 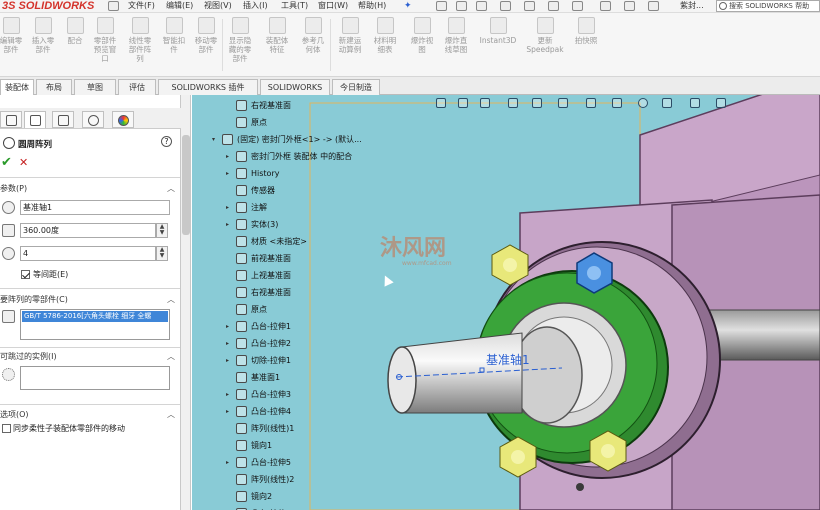 What do you see at coordinates (277, 25) in the screenshot?
I see `assembly-features-icon` at bounding box center [277, 25].